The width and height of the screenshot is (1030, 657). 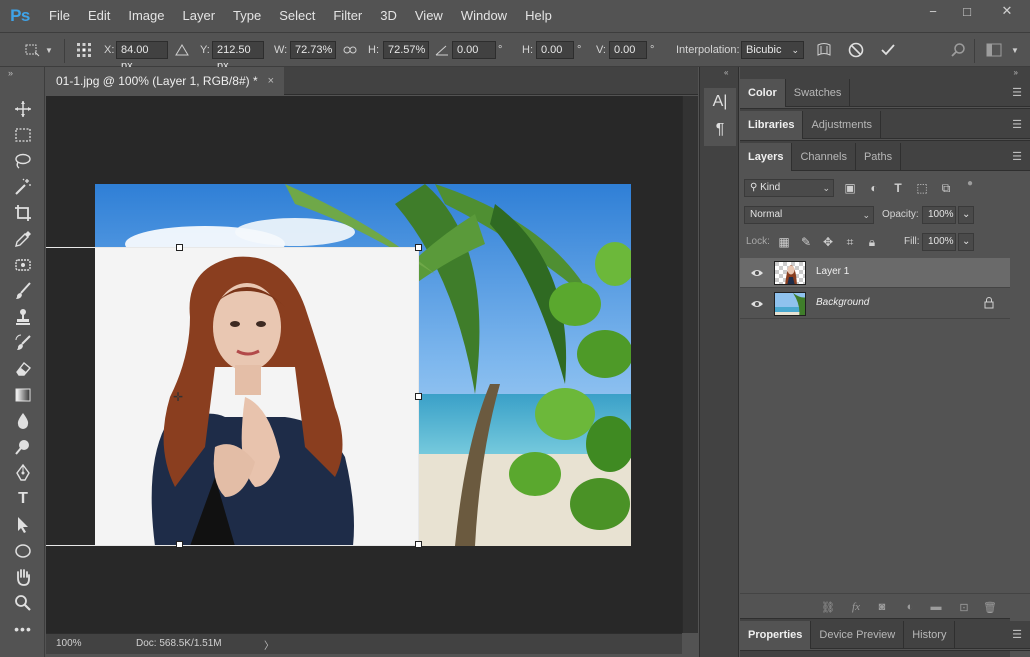 I want to click on menu-type: Type, so click(x=247, y=16).